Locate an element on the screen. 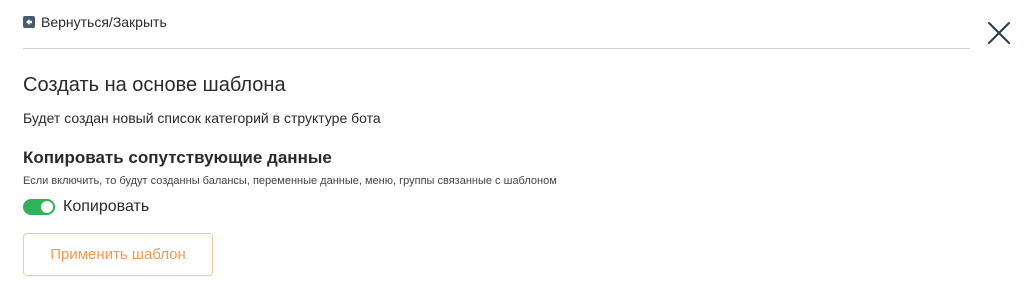 This screenshot has height=295, width=1024. apply-template-button: Применить шаблон is located at coordinates (118, 254).